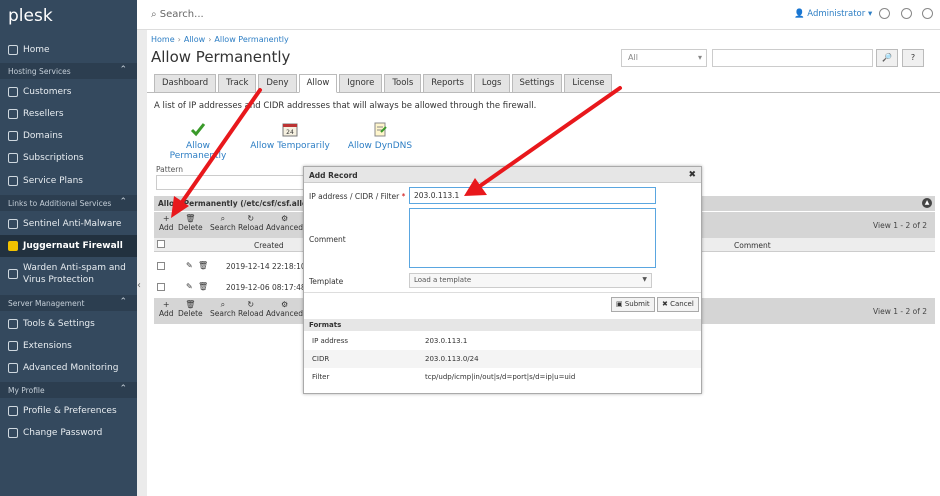 The width and height of the screenshot is (940, 496). I want to click on comment-textarea, so click(532, 238).